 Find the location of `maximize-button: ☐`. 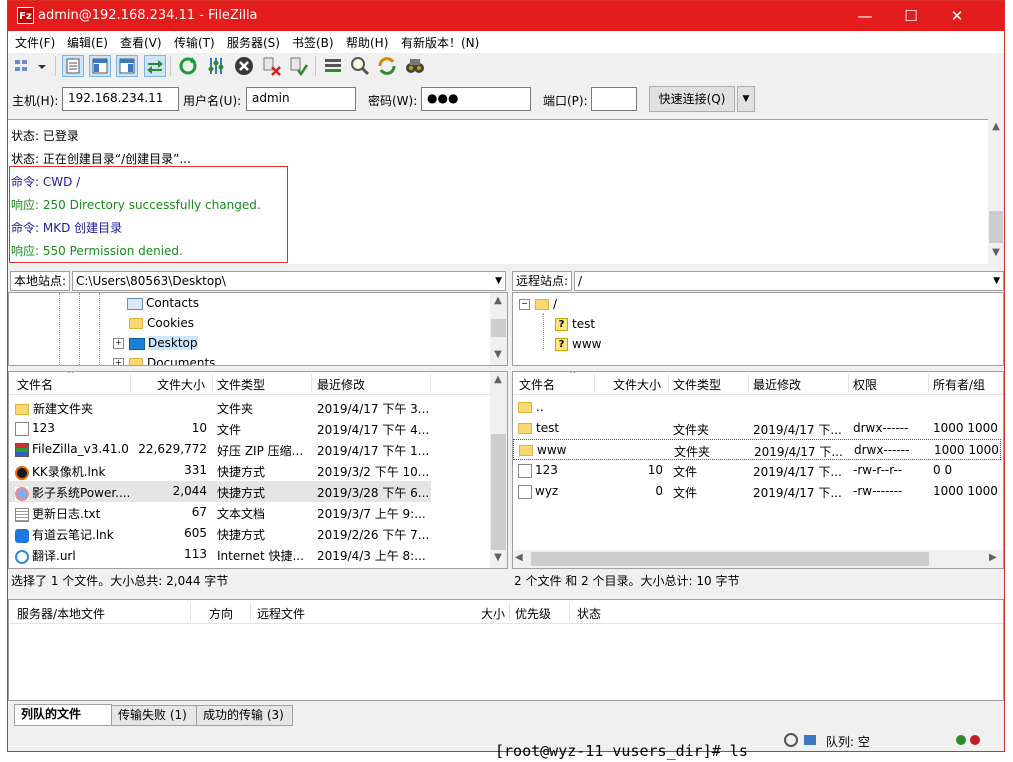

maximize-button: ☐ is located at coordinates (911, 16).